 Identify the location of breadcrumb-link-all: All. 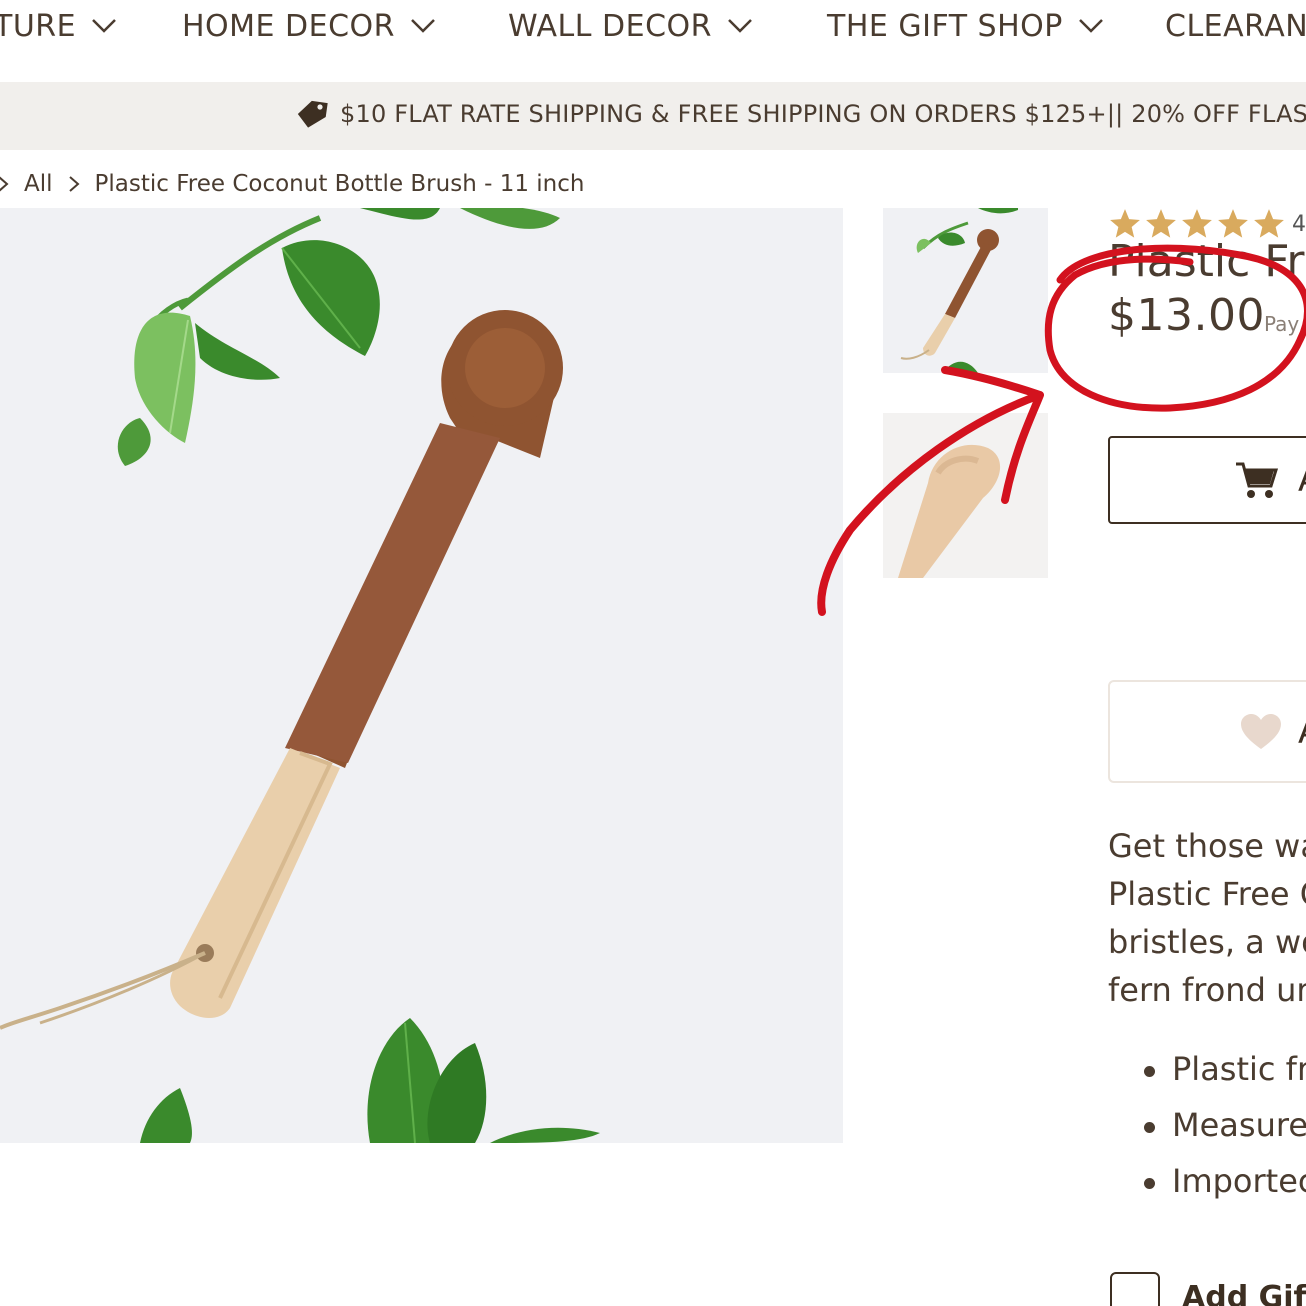
(38, 184).